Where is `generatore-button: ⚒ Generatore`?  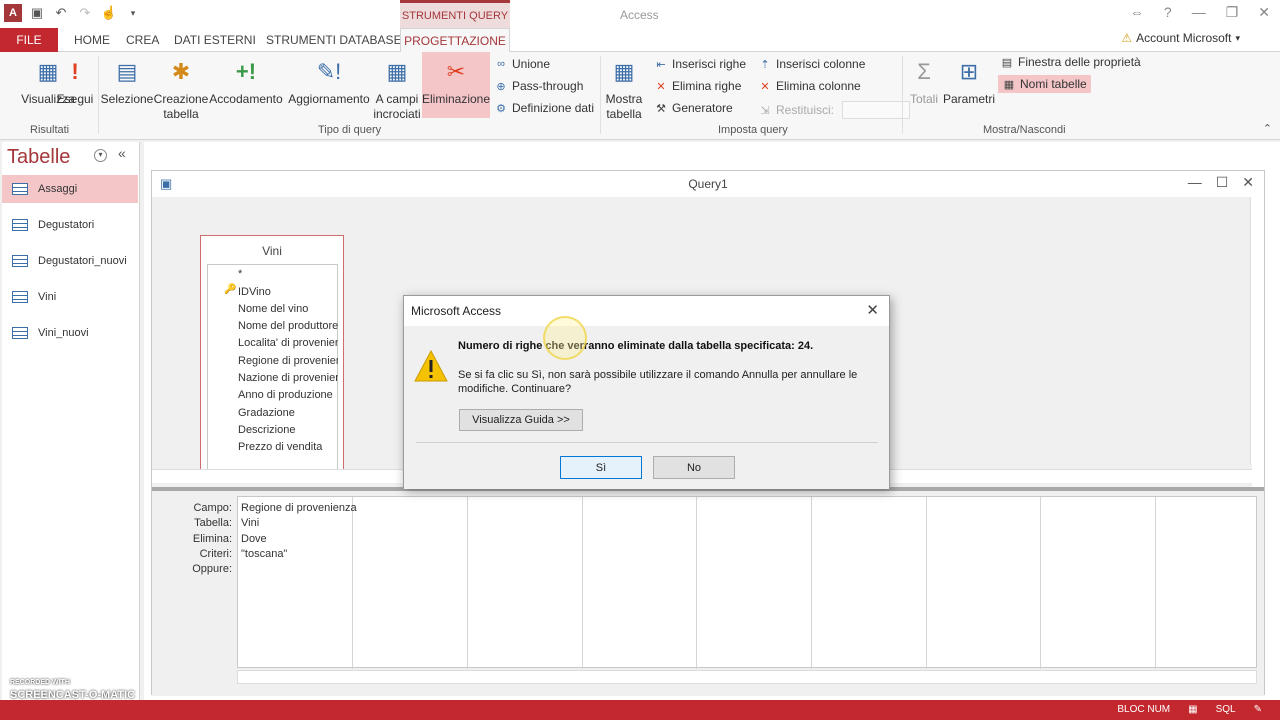
generatore-button: ⚒ Generatore is located at coordinates (693, 108).